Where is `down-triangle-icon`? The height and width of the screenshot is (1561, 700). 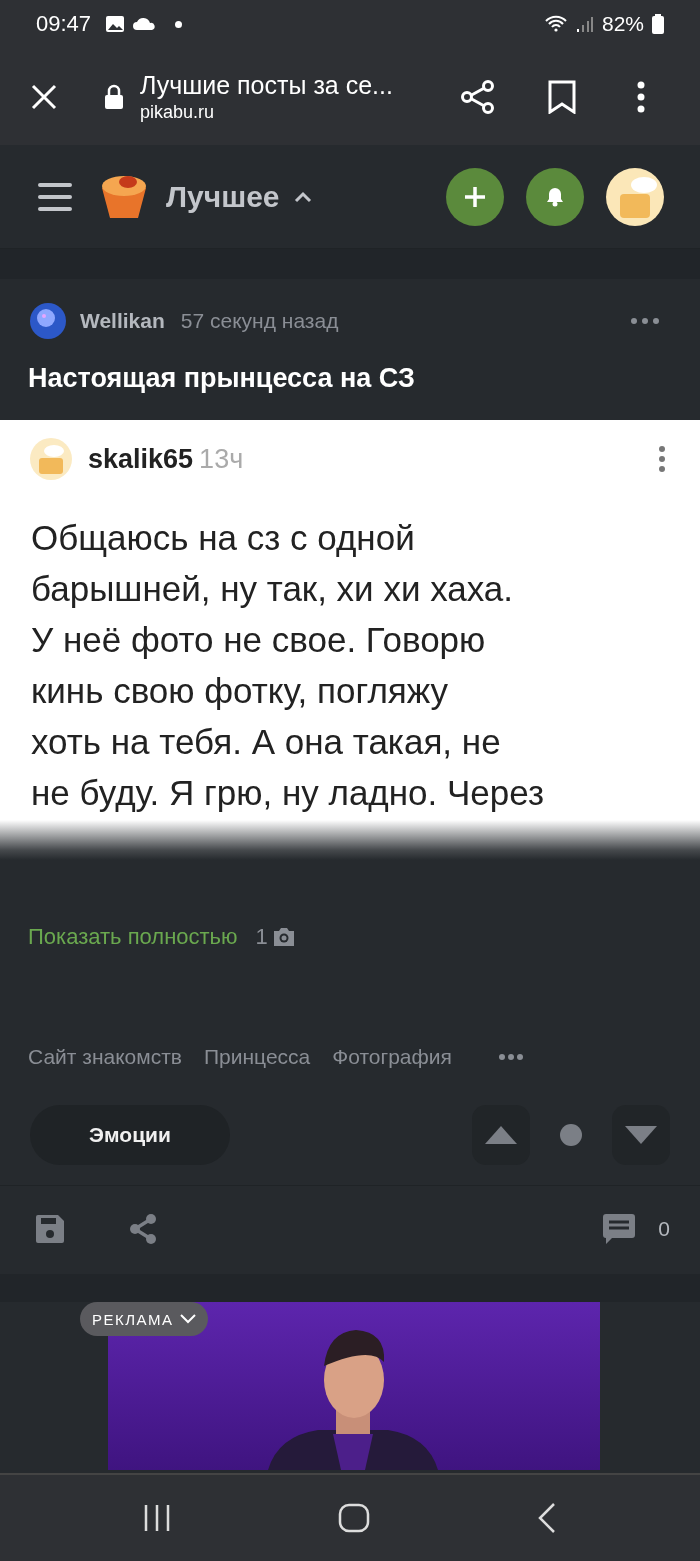 down-triangle-icon is located at coordinates (641, 1135).